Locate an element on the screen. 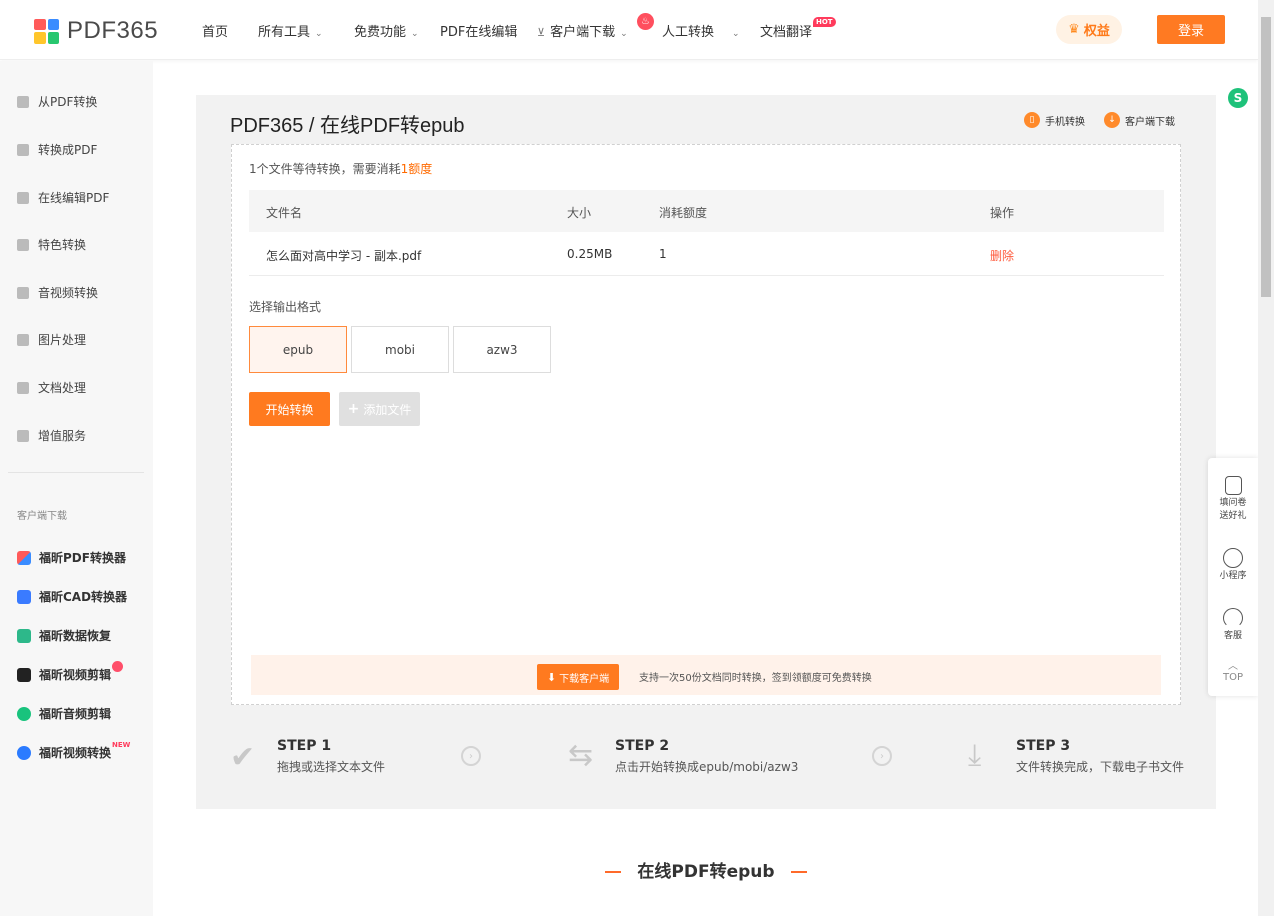 This screenshot has width=1274, height=916. sidebar-divider is located at coordinates (76, 472).